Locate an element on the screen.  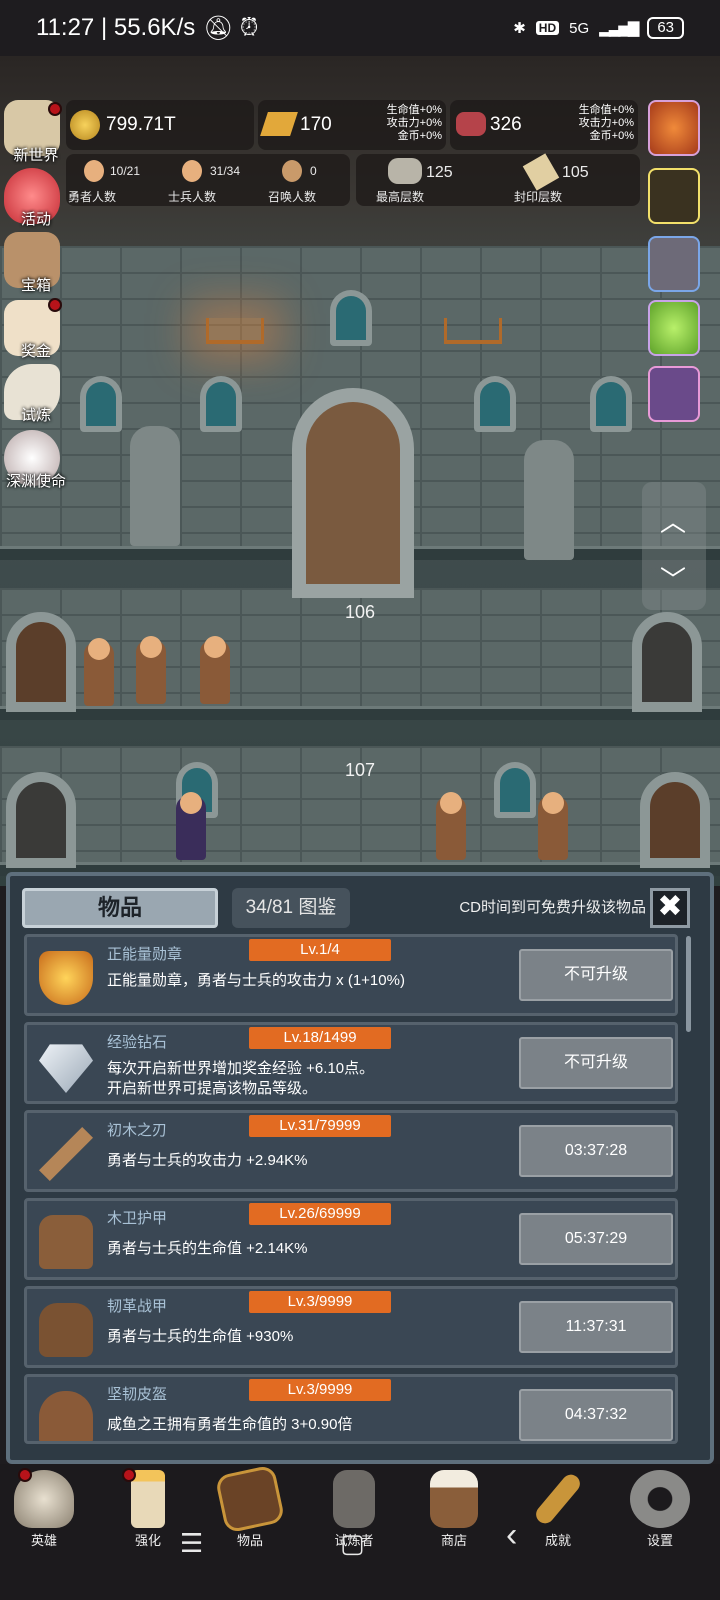
wizard-character is located at coordinates (191, 826).